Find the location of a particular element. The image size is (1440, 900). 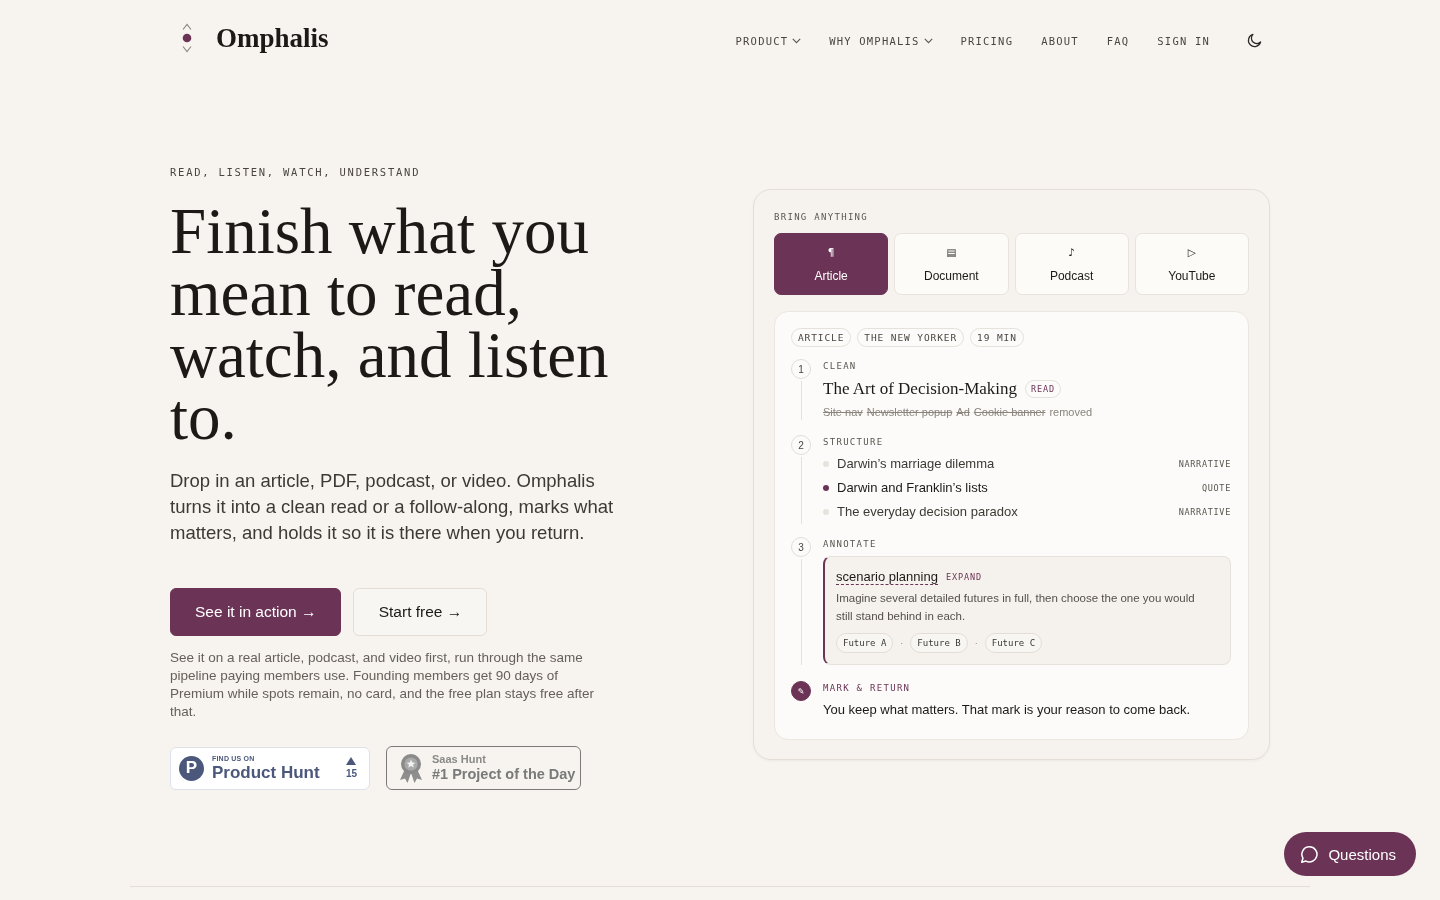

step-number: 2 is located at coordinates (801, 445).